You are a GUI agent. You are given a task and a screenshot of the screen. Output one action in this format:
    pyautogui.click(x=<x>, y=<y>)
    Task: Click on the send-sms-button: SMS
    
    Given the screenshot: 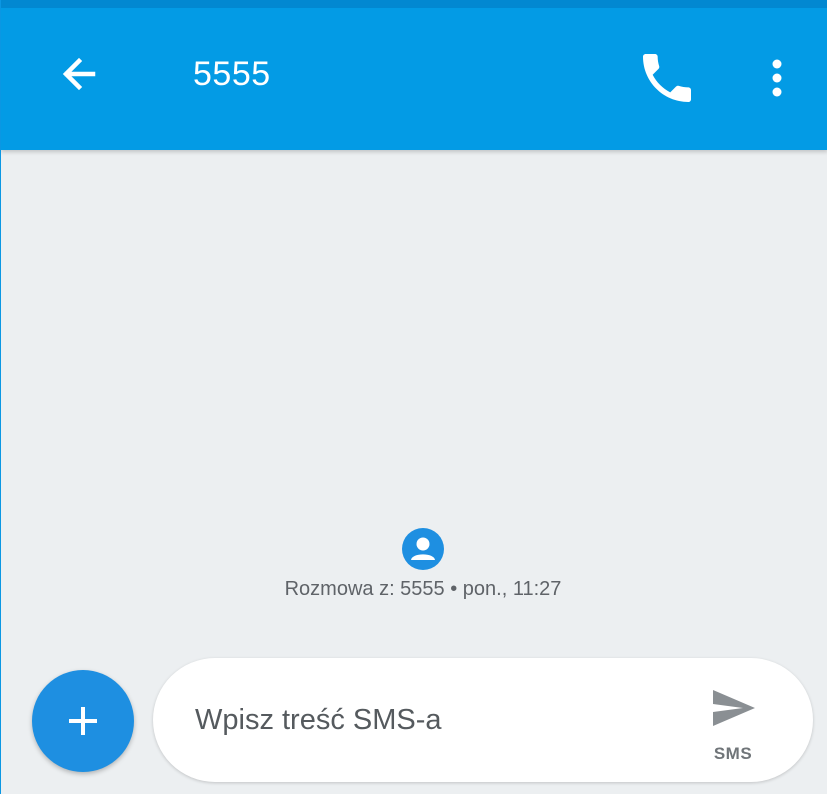 What is the action you would take?
    pyautogui.click(x=733, y=725)
    